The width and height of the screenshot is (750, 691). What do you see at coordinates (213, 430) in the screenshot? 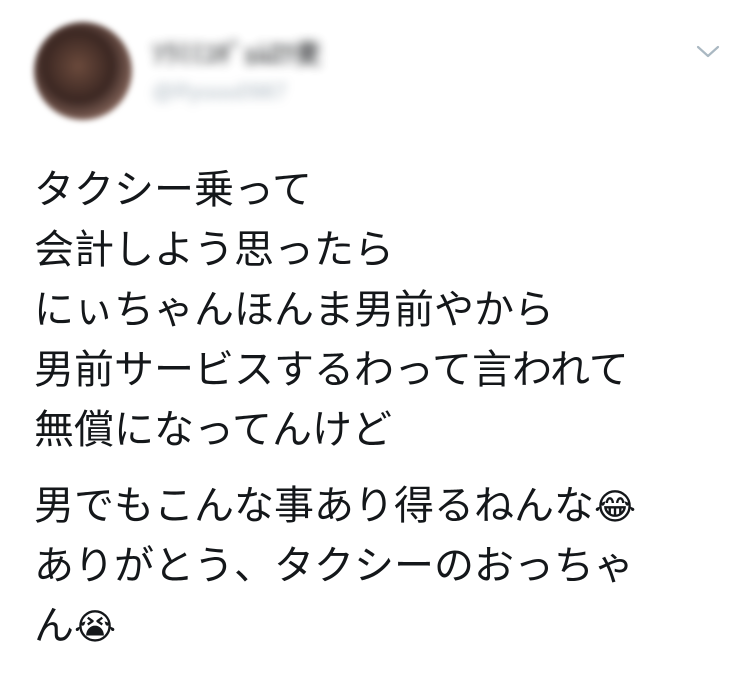
I see `tweet-line-text: 無償になってんけど` at bounding box center [213, 430].